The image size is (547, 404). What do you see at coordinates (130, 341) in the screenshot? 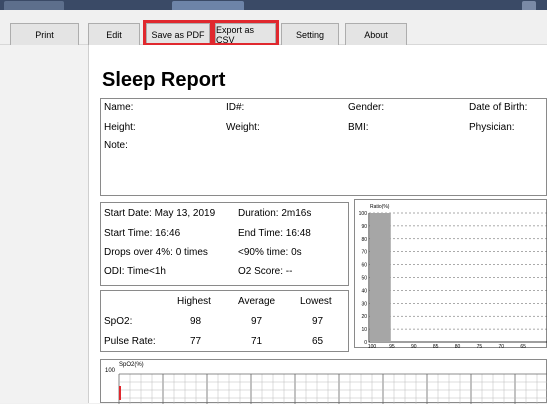
I see `pulse-row-label: Pulse Rate:` at bounding box center [130, 341].